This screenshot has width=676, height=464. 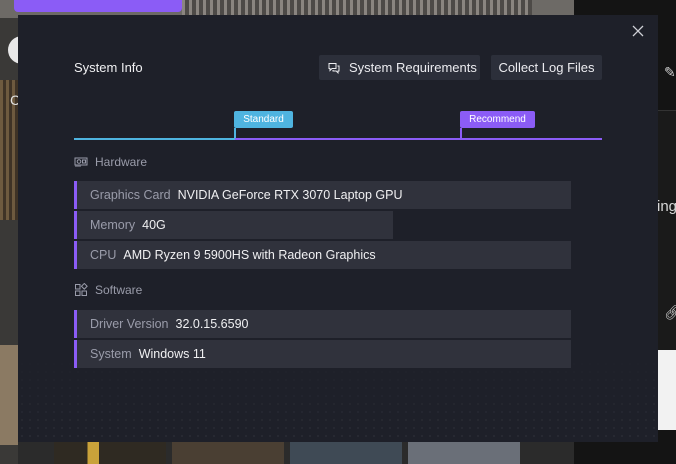 I want to click on hardware-heading-label: Hardware, so click(x=121, y=162).